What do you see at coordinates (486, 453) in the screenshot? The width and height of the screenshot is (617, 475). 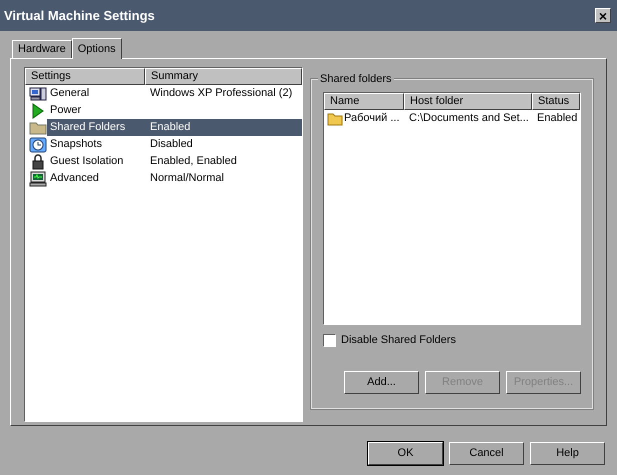 I see `dialog-button: Cancel` at bounding box center [486, 453].